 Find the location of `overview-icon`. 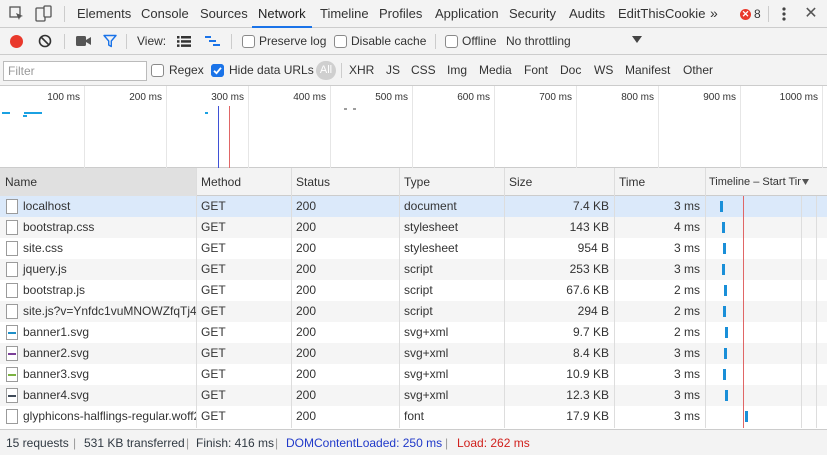

overview-icon is located at coordinates (212, 41).